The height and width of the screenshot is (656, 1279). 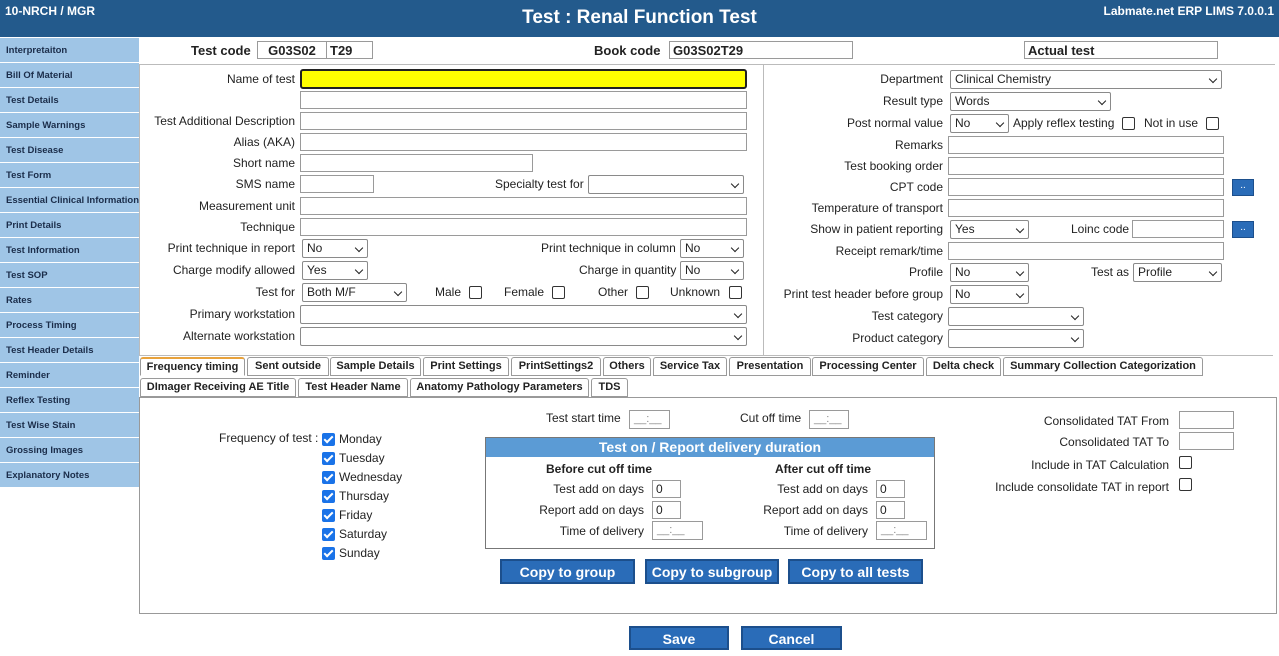 I want to click on charge-modify-select: Yes, so click(x=335, y=270).